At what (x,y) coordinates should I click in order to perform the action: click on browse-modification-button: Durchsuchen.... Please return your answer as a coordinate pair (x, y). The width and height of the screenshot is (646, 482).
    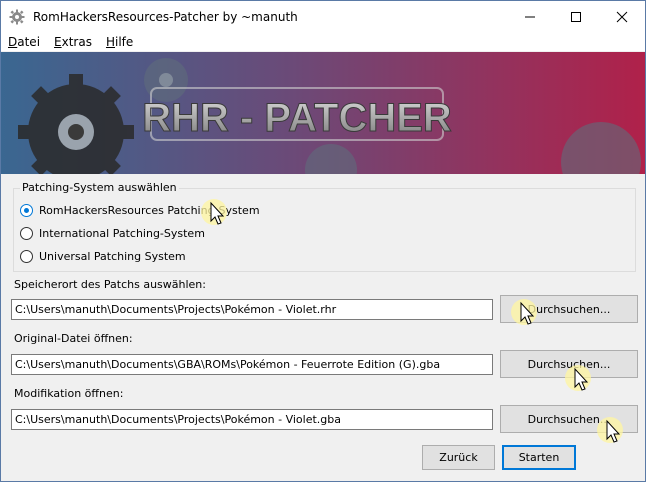
    Looking at the image, I should click on (569, 419).